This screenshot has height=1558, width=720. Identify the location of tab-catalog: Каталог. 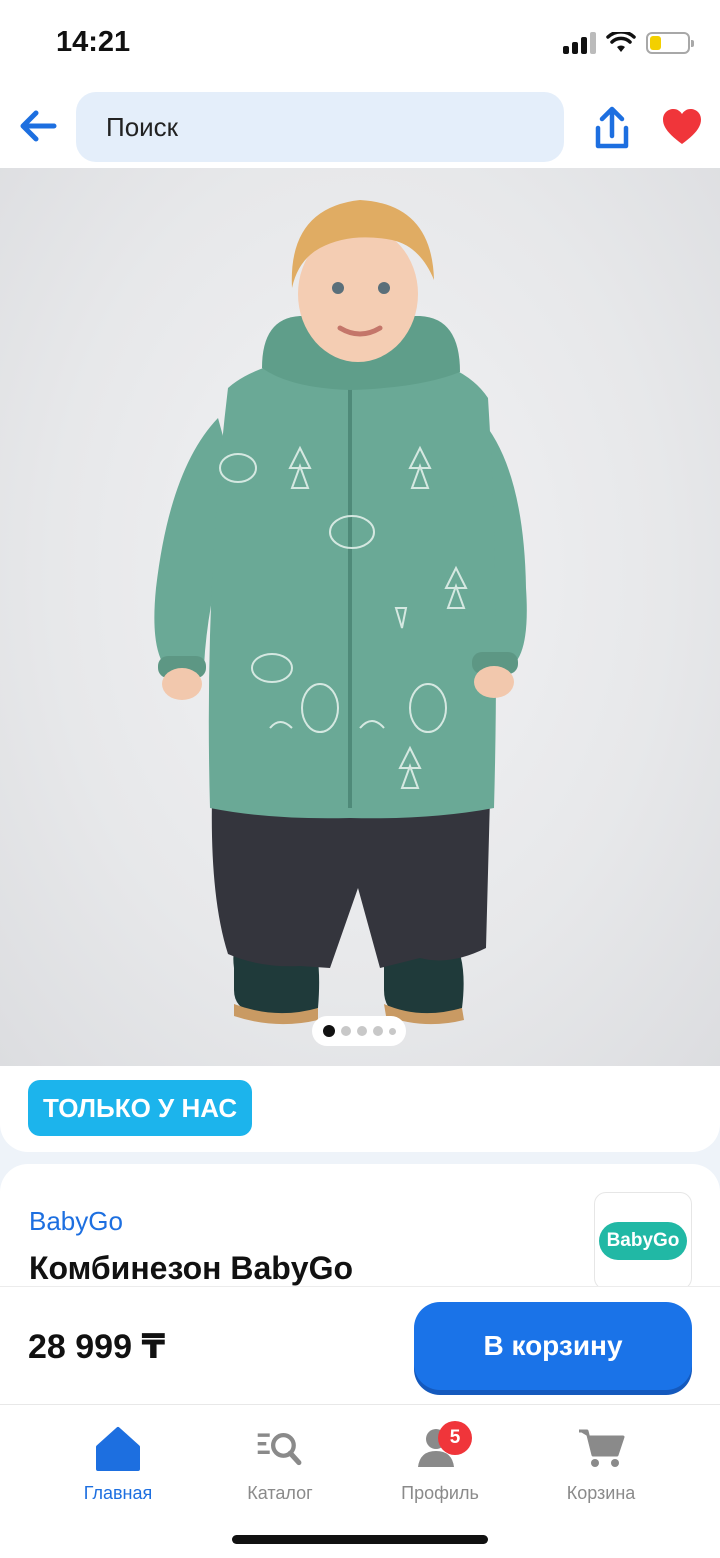
(280, 1465).